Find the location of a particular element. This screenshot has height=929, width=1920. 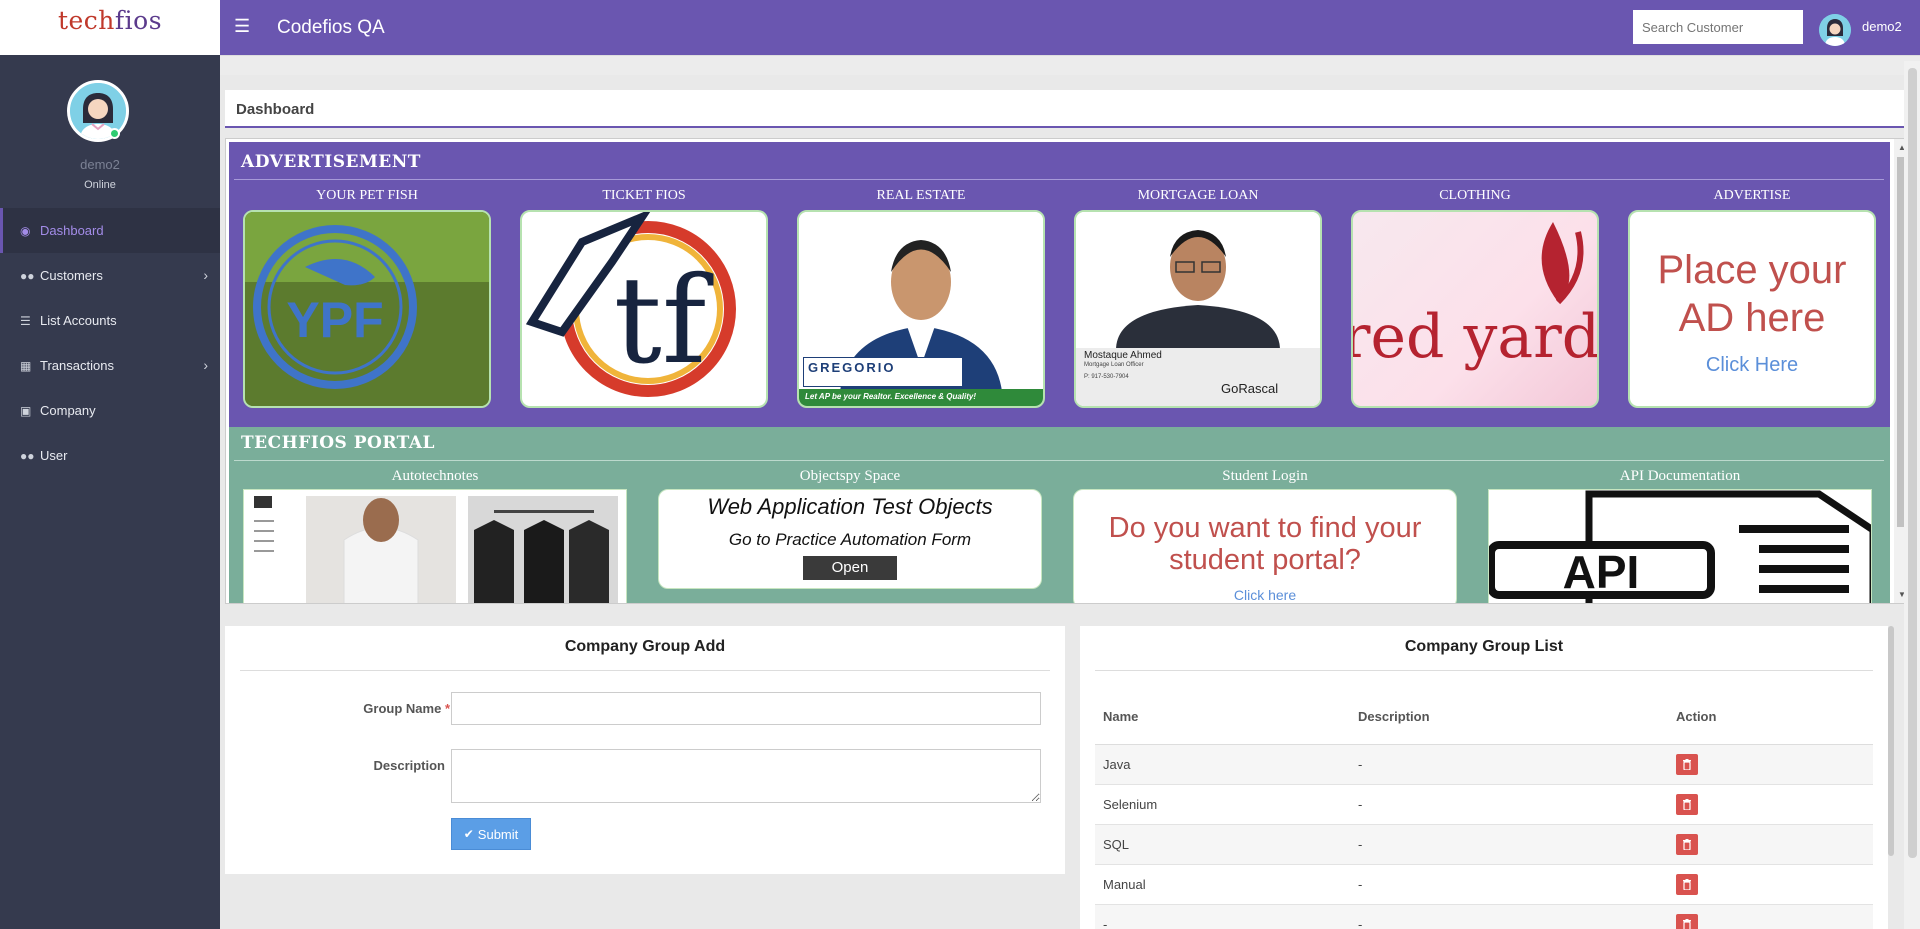

sidebar-item-list-accounts: ☰ List Accounts is located at coordinates (110, 320).